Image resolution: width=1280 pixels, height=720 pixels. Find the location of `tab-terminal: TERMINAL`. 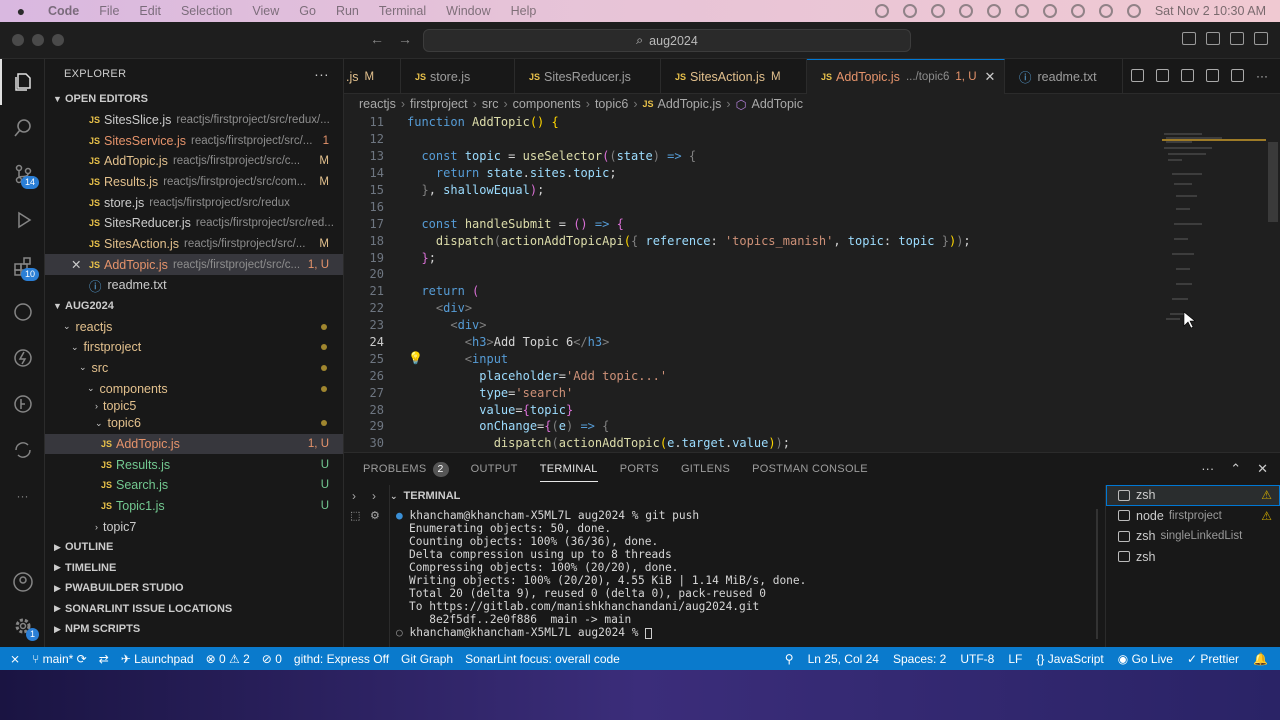

tab-terminal: TERMINAL is located at coordinates (568, 469).